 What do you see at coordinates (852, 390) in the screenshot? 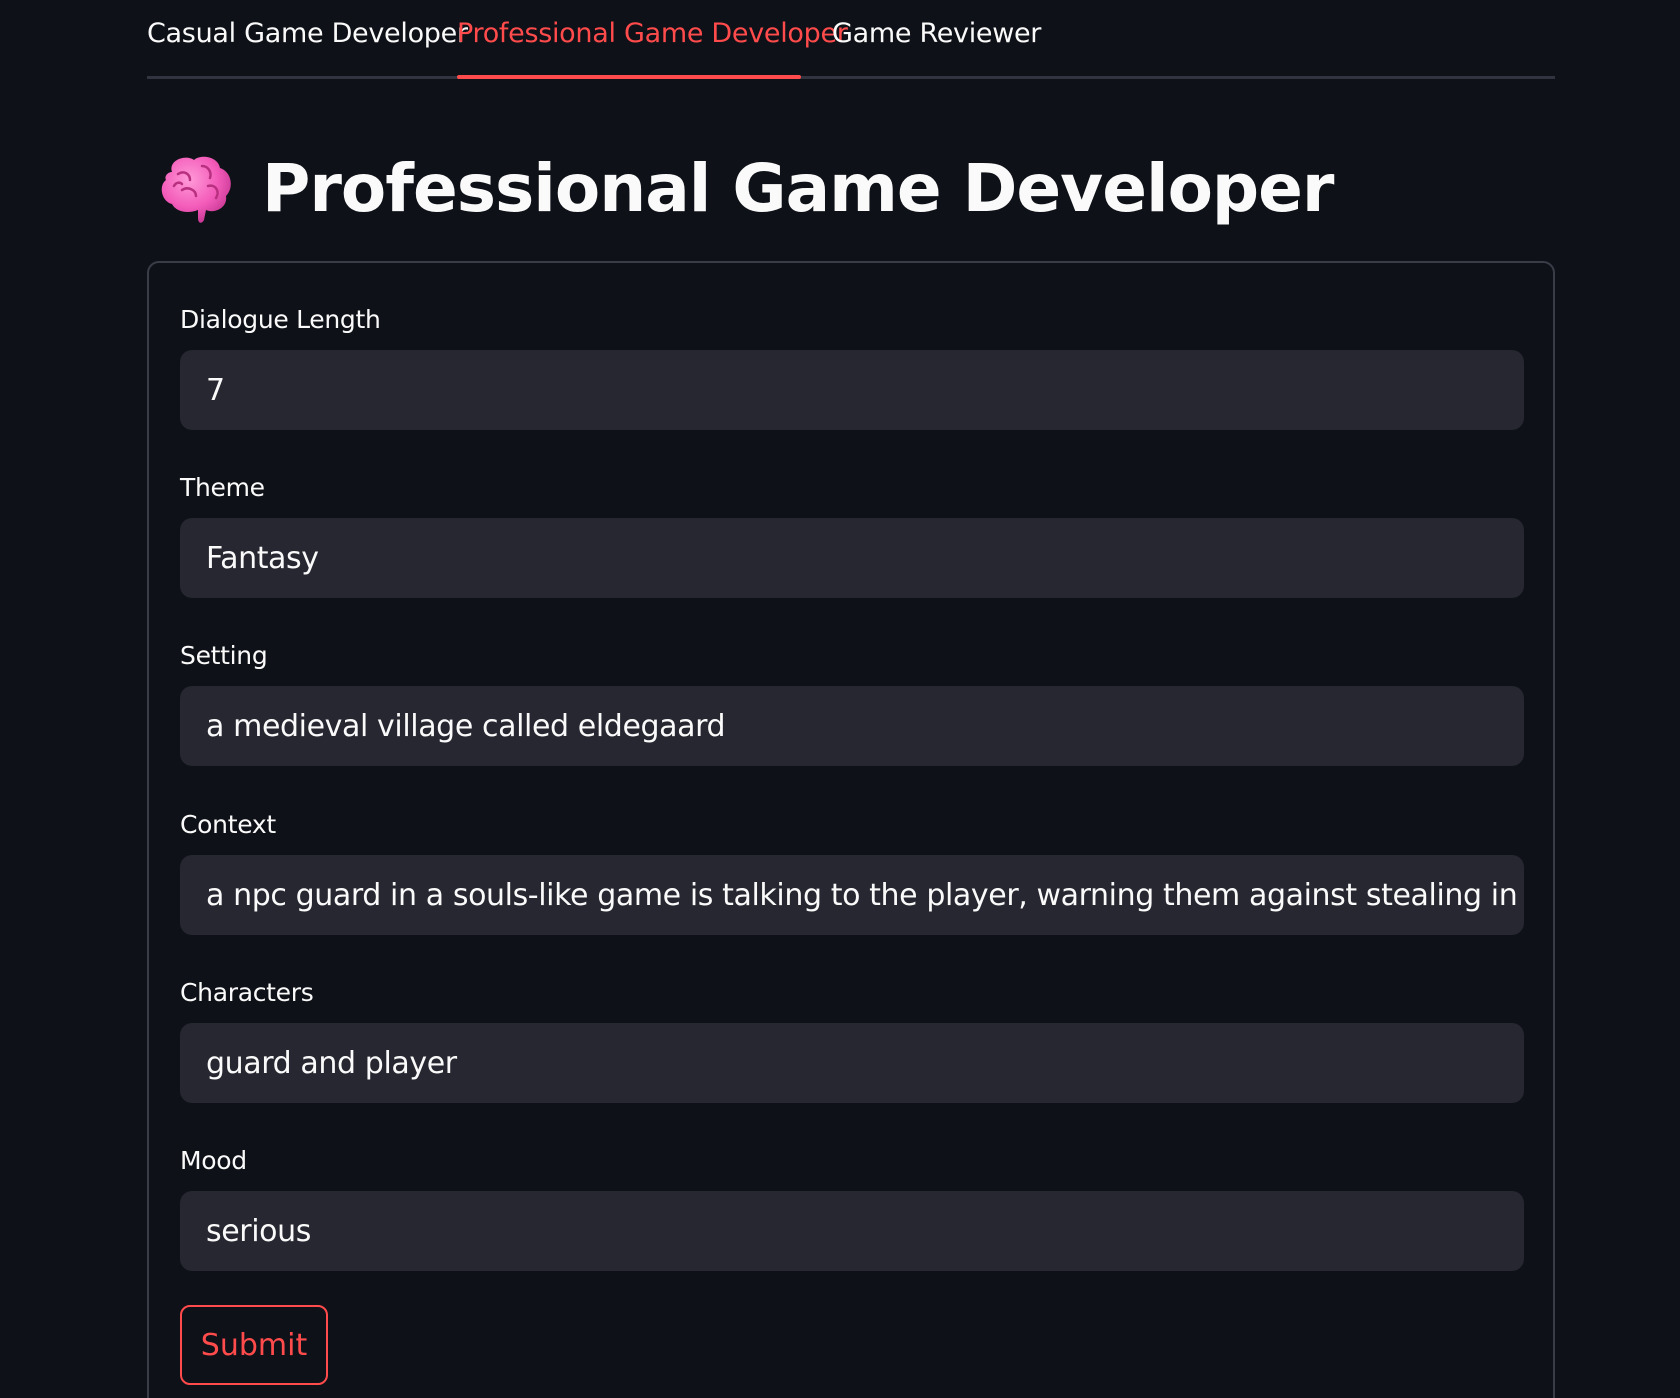
I see `dialogue-length-input: 7` at bounding box center [852, 390].